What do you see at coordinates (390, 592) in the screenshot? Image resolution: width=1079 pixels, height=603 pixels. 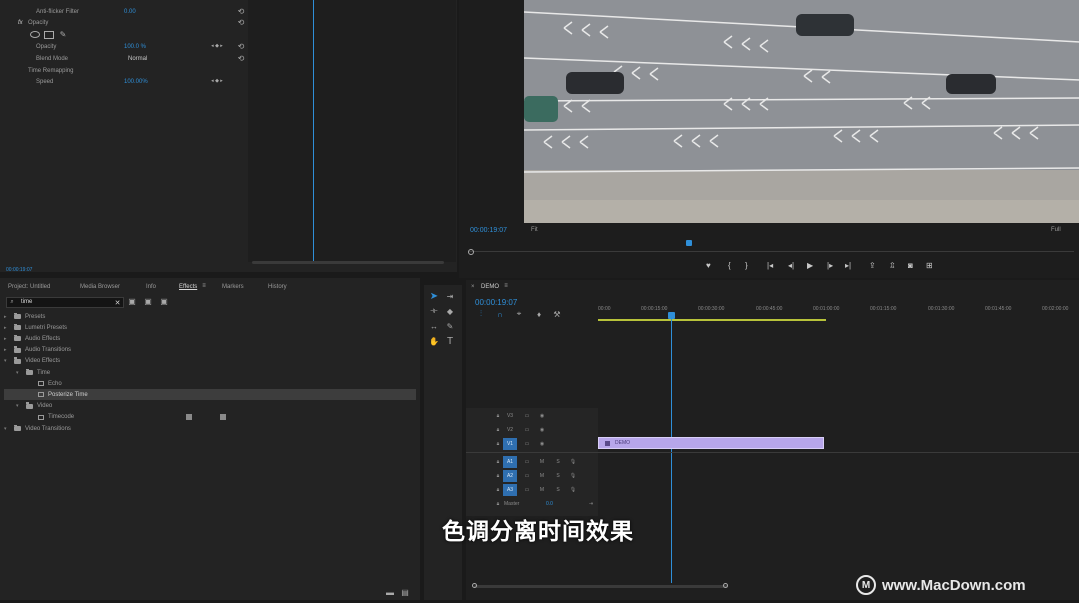 I see `new-folder-icon: ▬` at bounding box center [390, 592].